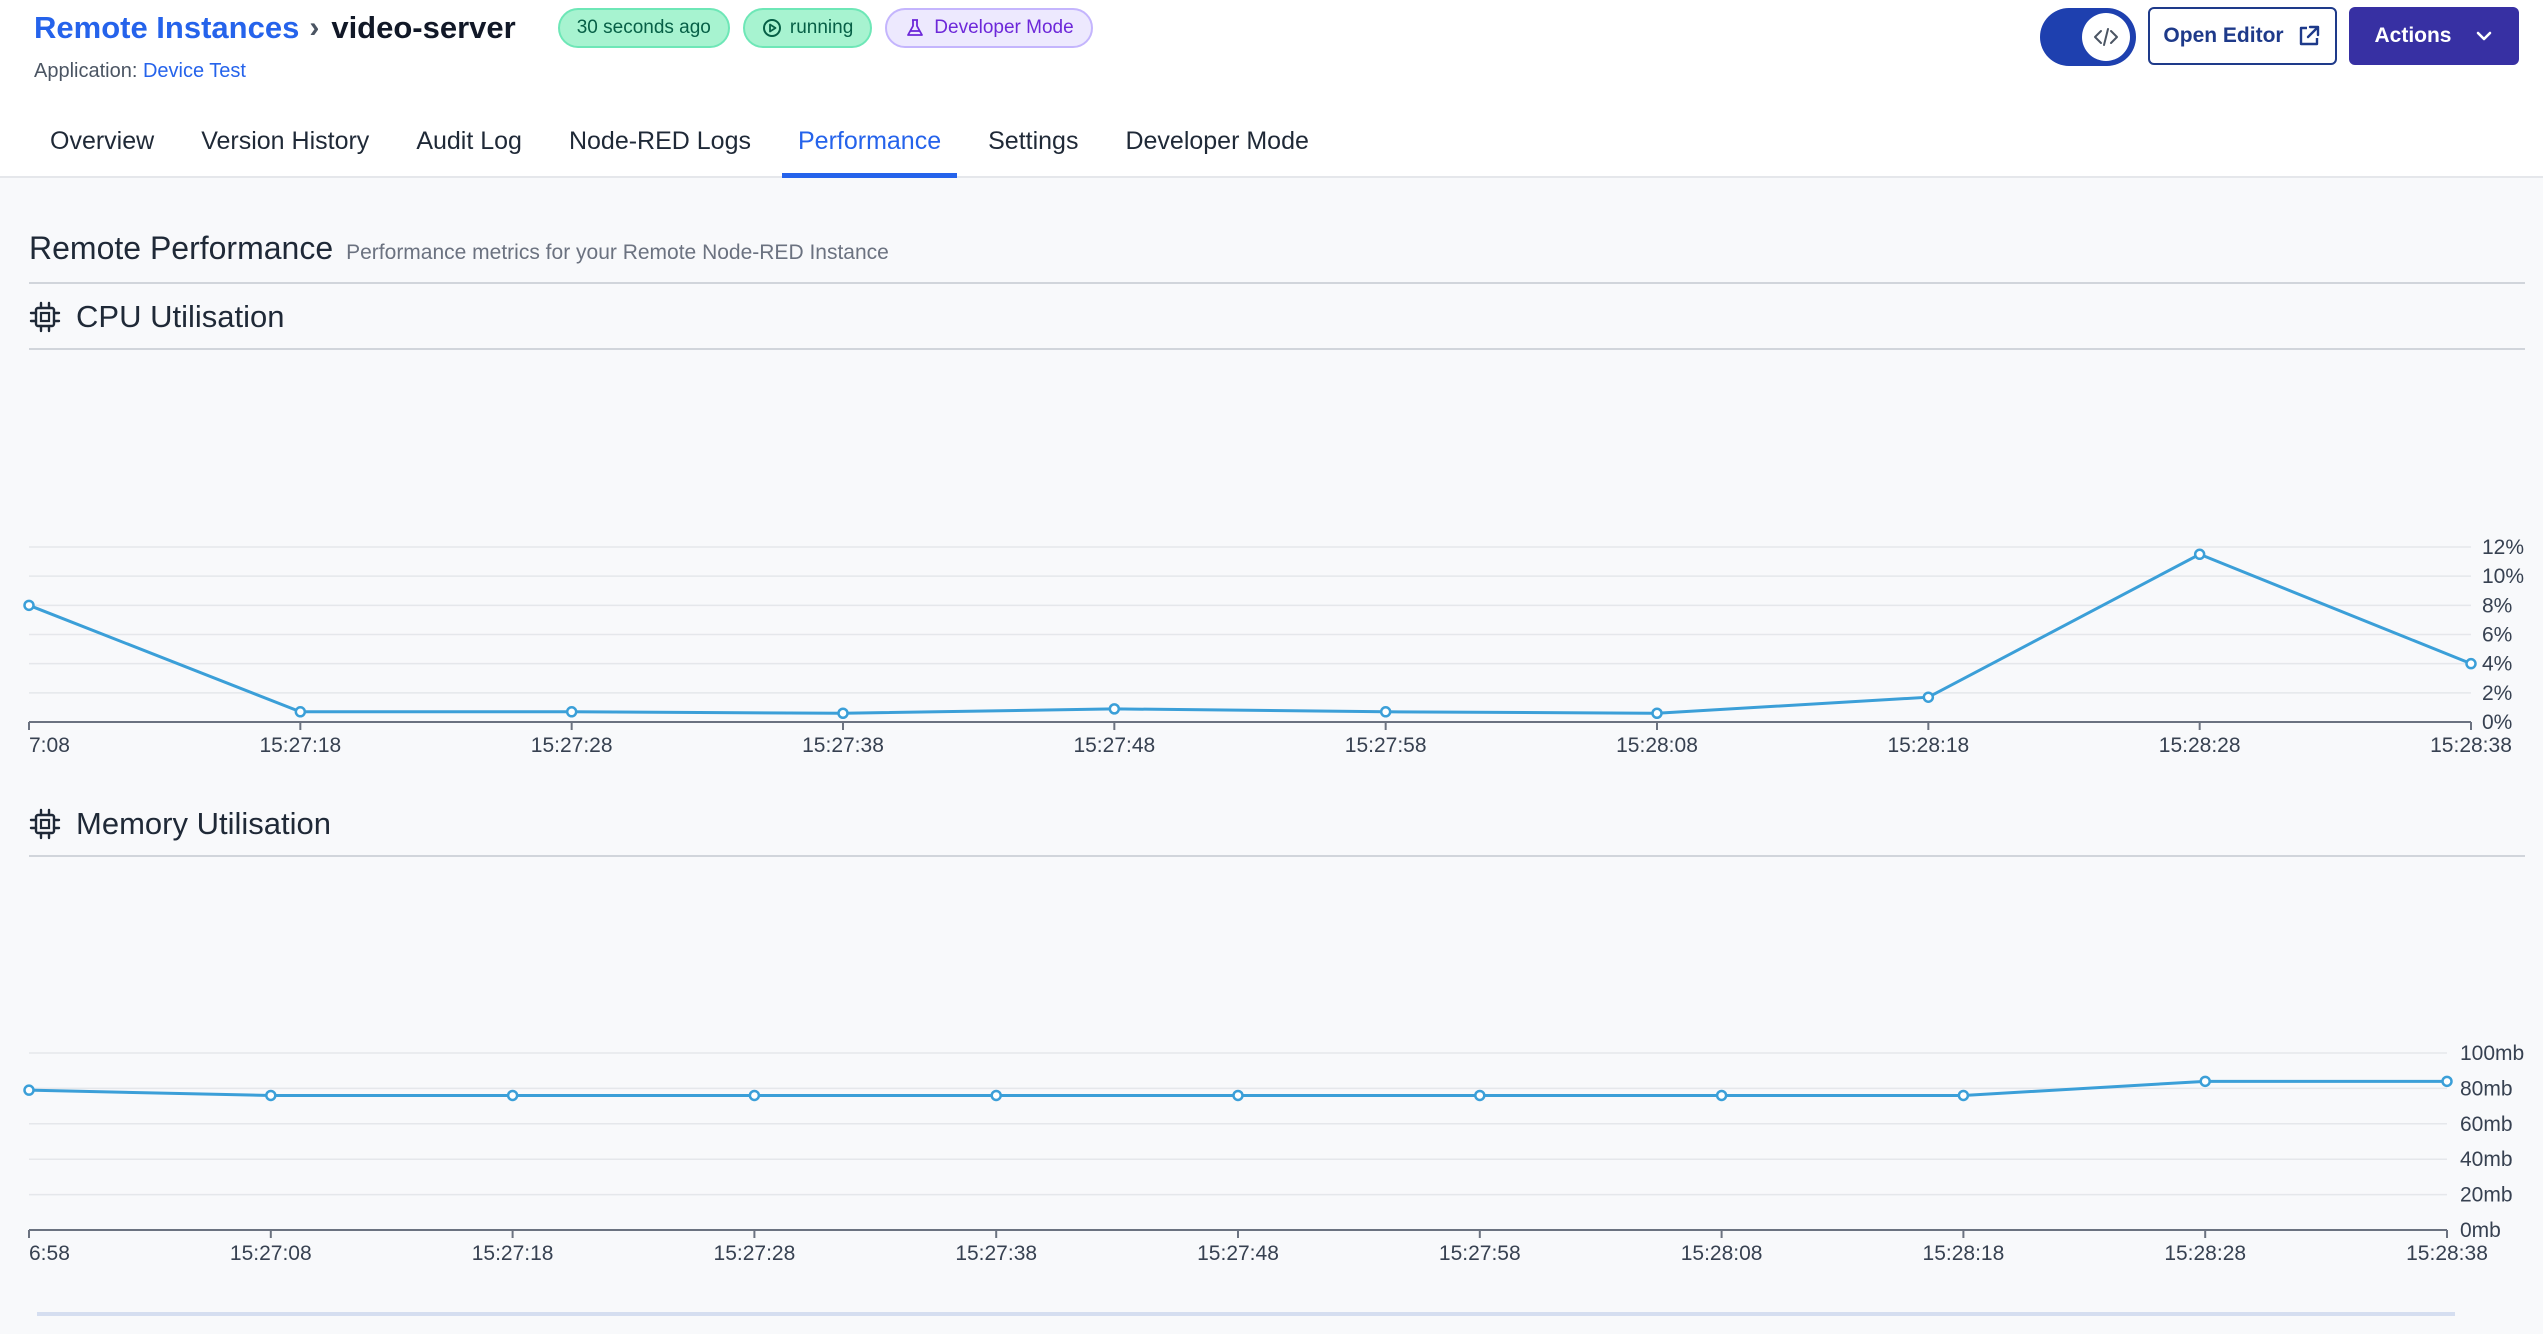 This screenshot has height=1334, width=2543. What do you see at coordinates (2480, 1230) in the screenshot?
I see `y-tick-label: 0mb` at bounding box center [2480, 1230].